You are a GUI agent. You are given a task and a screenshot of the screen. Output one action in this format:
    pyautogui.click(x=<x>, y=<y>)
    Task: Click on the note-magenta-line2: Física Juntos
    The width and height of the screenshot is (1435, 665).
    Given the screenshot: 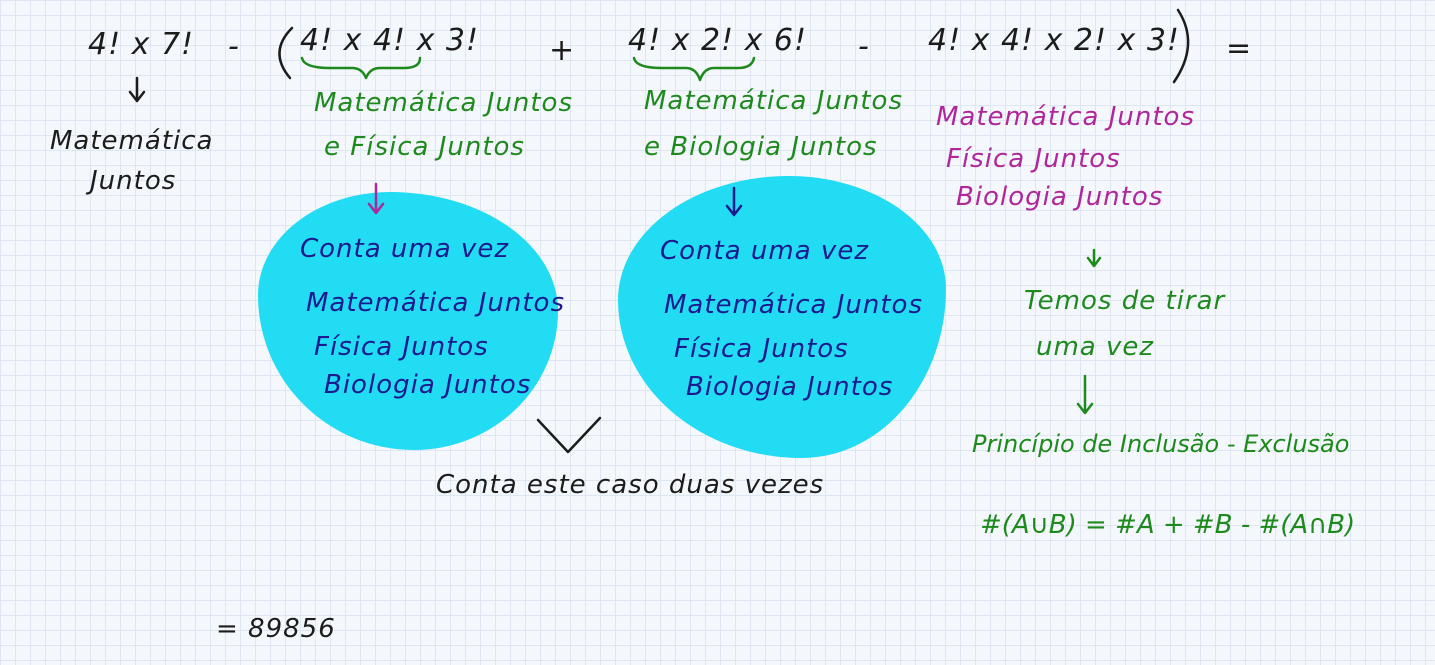 What is the action you would take?
    pyautogui.click(x=1033, y=159)
    